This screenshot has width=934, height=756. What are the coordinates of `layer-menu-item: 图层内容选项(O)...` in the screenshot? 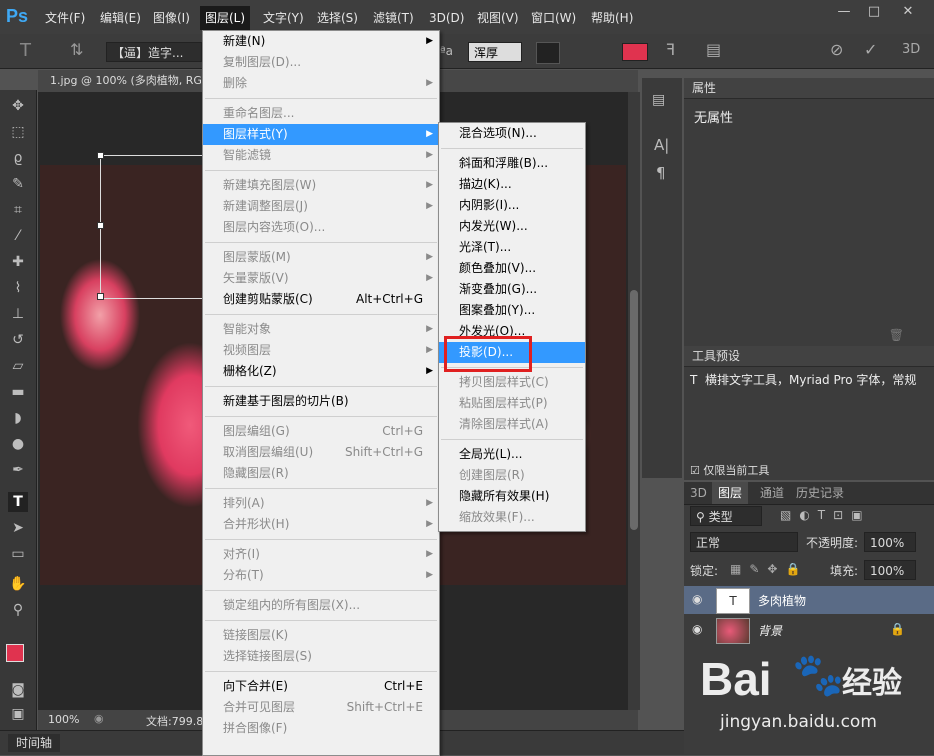 It's located at (321, 227).